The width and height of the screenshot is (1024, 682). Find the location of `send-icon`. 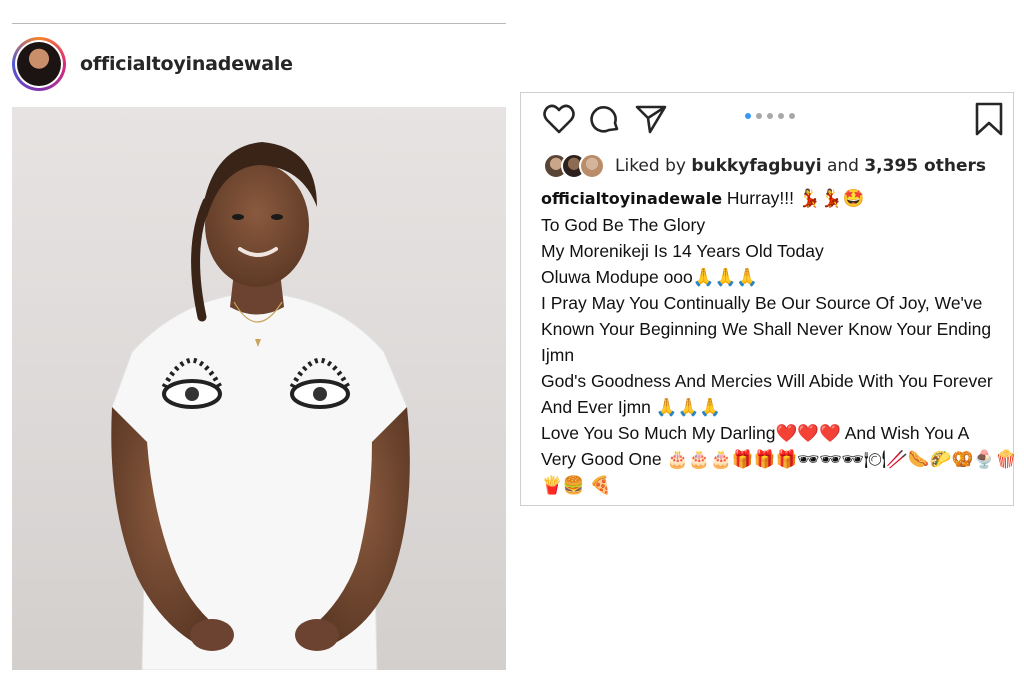

send-icon is located at coordinates (651, 119).